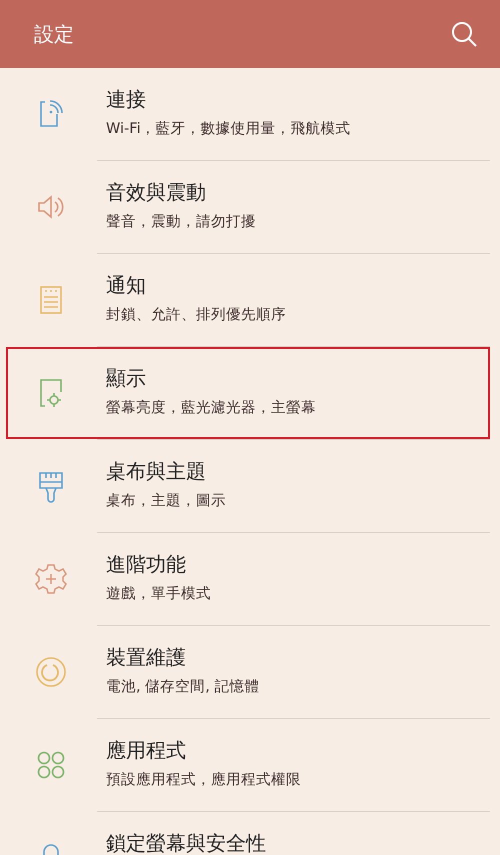  I want to click on item-title: 連接, so click(126, 99).